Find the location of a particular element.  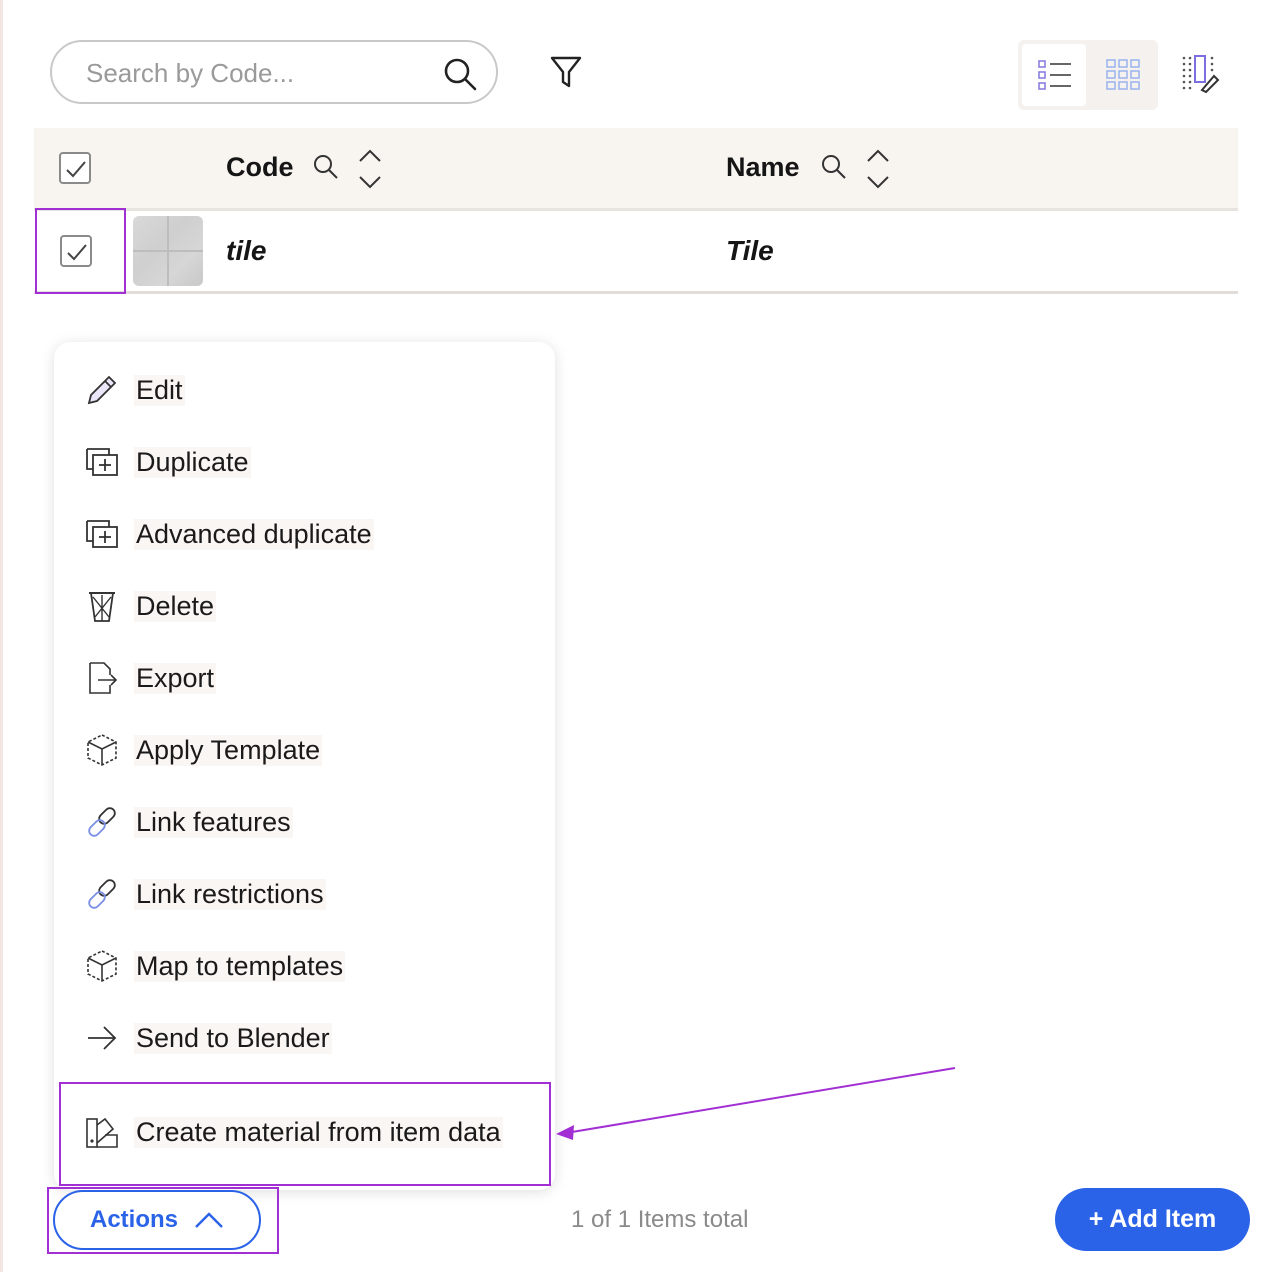

search-icon is located at coordinates (460, 74).